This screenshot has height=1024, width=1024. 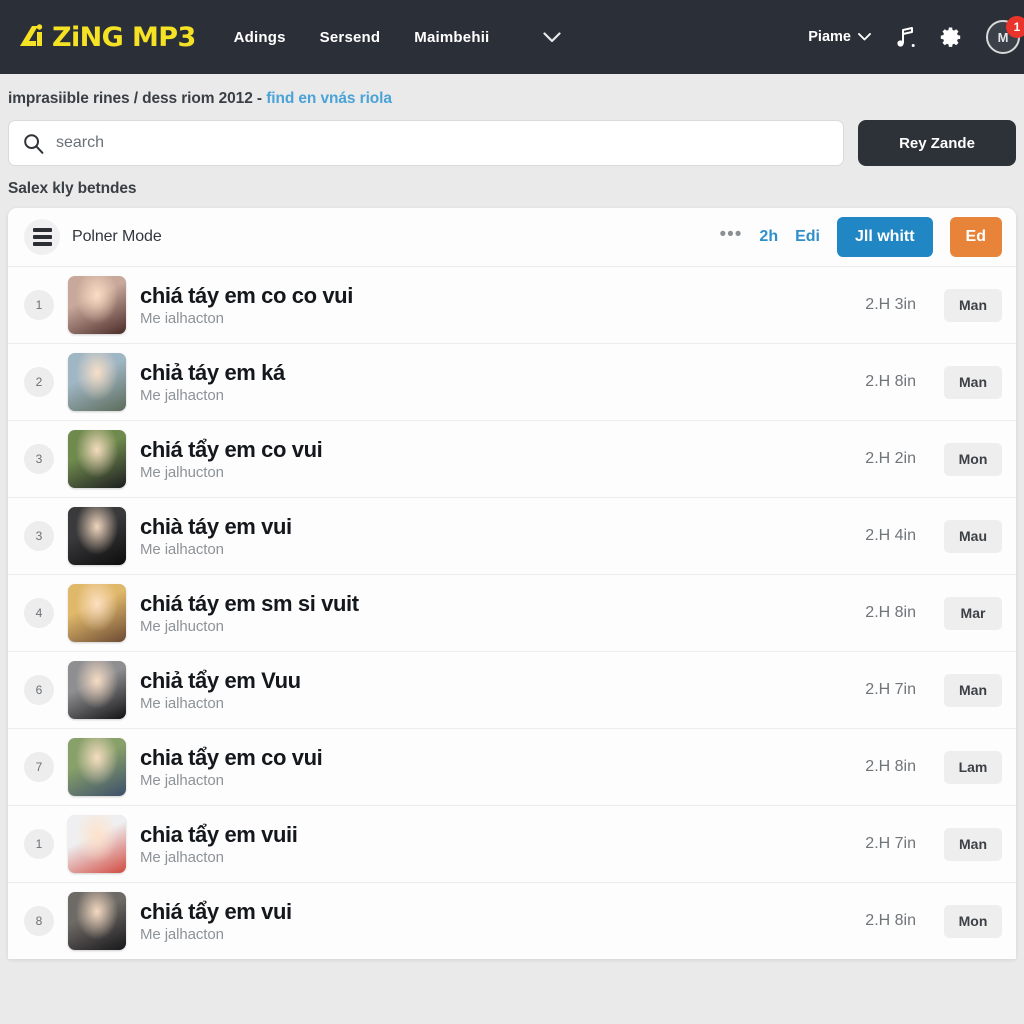 I want to click on time-filter-link: 2h, so click(x=768, y=237).